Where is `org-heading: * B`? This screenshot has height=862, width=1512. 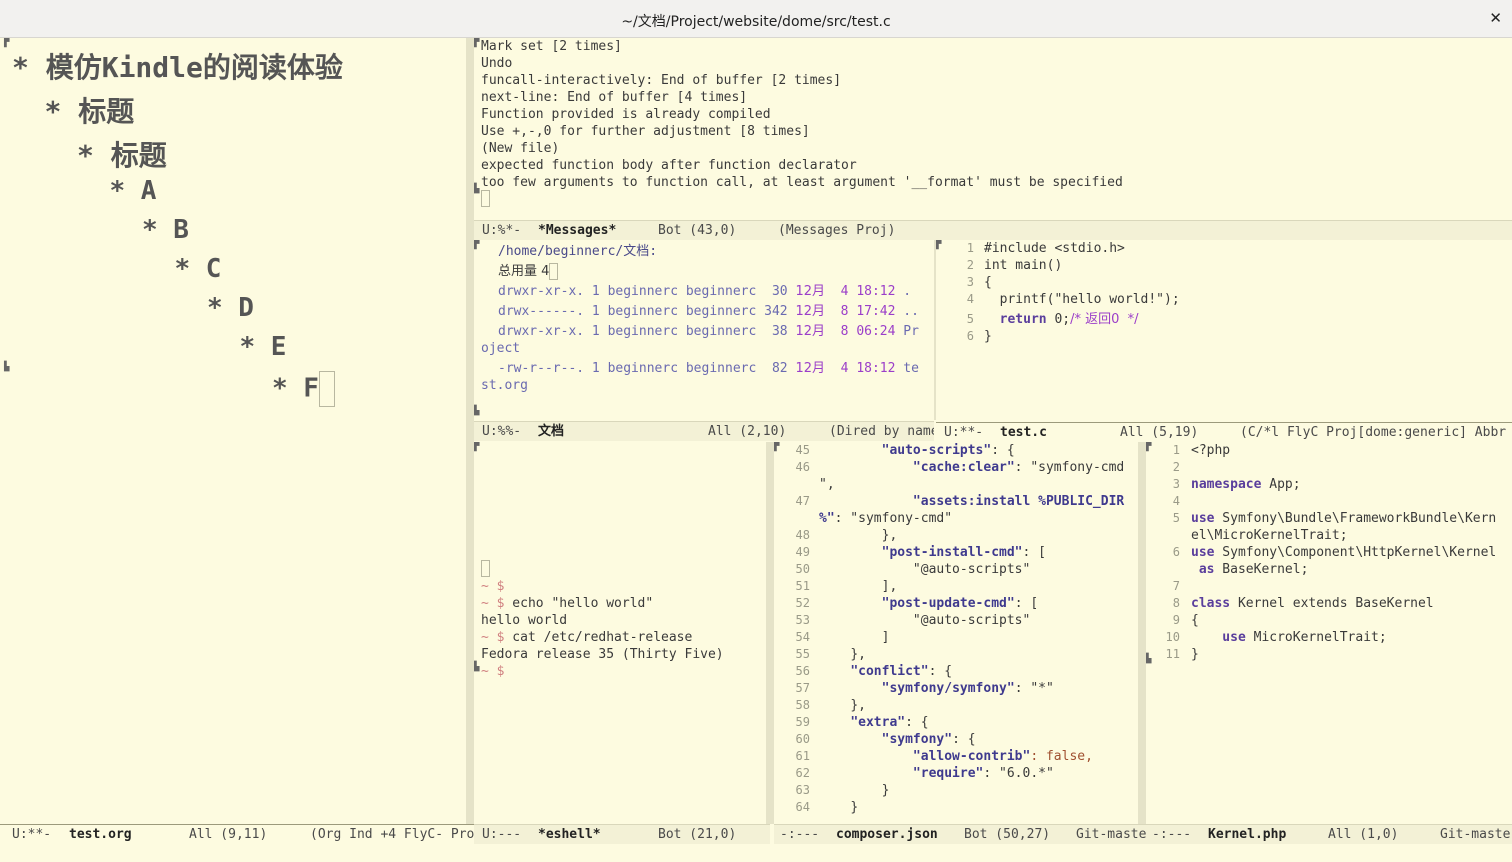 org-heading: * B is located at coordinates (165, 230).